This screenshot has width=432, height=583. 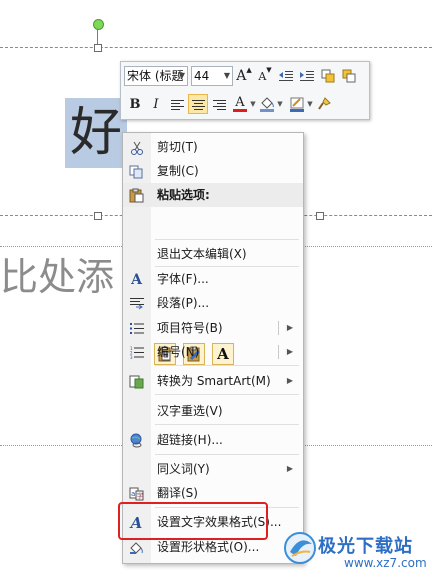 What do you see at coordinates (133, 494) in the screenshot?
I see `svg-text: a` at bounding box center [133, 494].